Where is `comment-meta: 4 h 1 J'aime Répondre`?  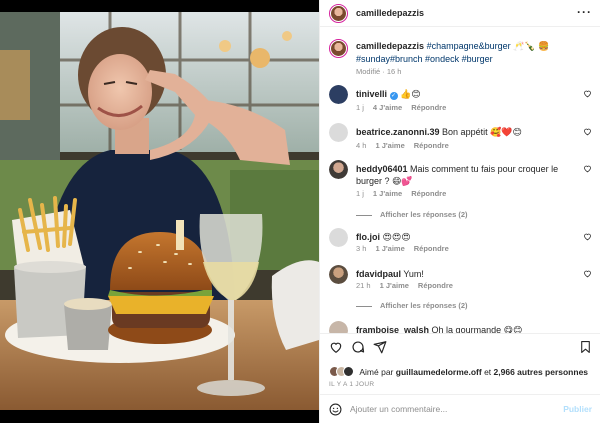 comment-meta: 4 h 1 J'aime Répondre is located at coordinates (407, 145).